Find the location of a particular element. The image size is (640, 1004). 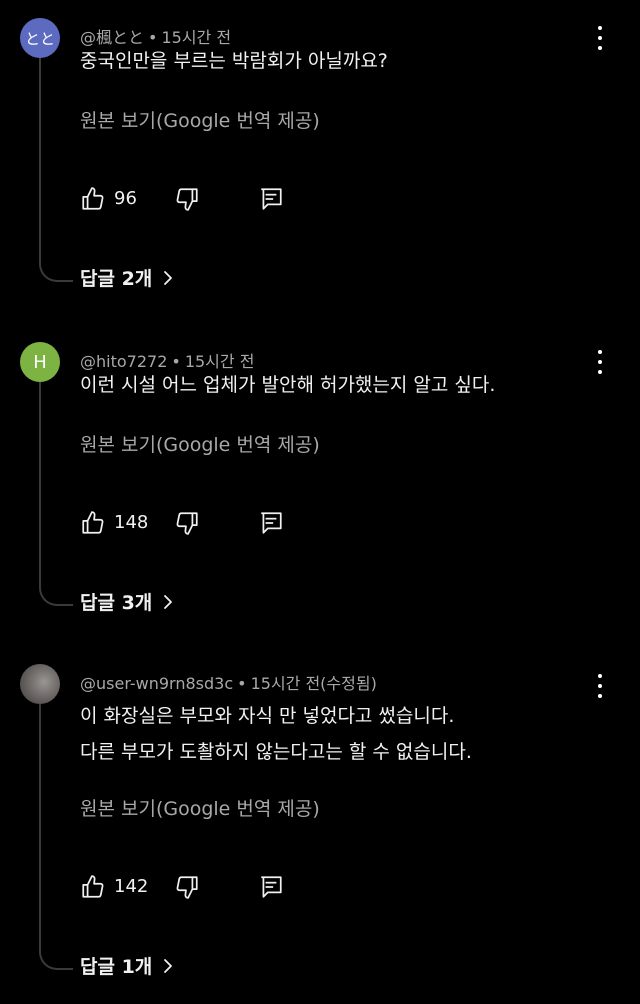

avatar: H is located at coordinates (40, 362).